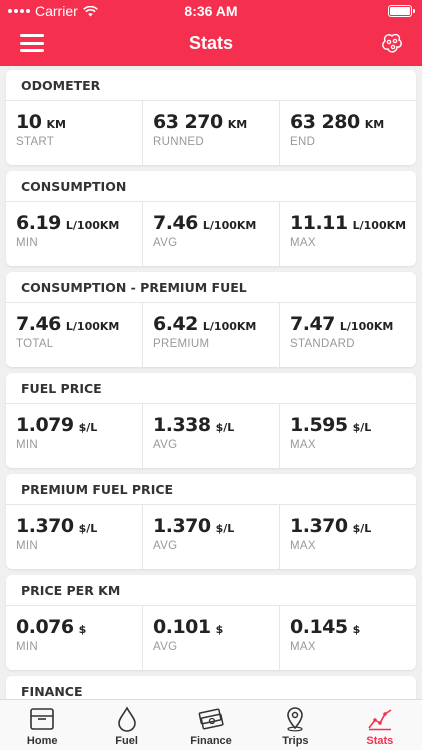 The width and height of the screenshot is (422, 750). I want to click on stat-value: 0.076, so click(45, 627).